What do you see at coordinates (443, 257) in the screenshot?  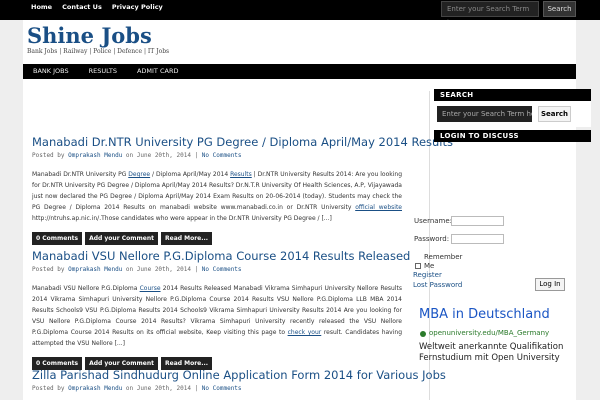 I see `remember-label: Remember` at bounding box center [443, 257].